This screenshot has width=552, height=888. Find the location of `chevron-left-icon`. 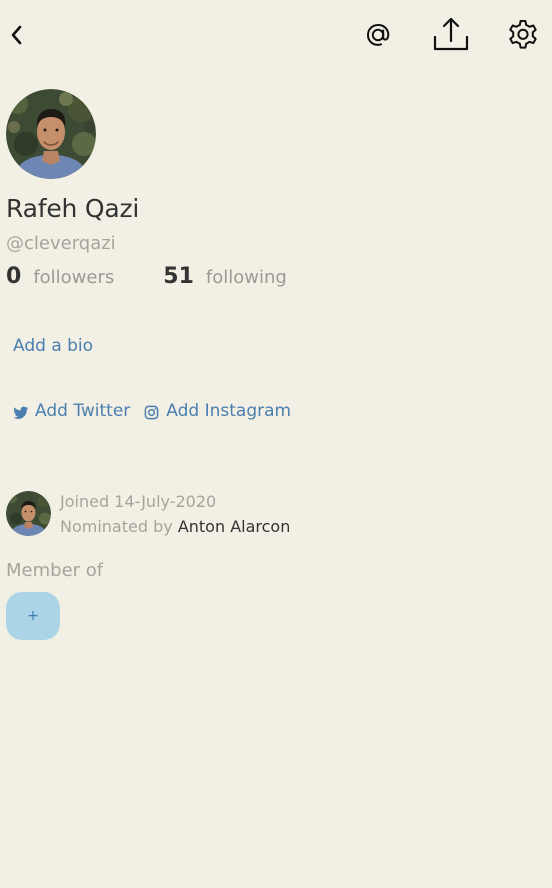

chevron-left-icon is located at coordinates (16, 35).